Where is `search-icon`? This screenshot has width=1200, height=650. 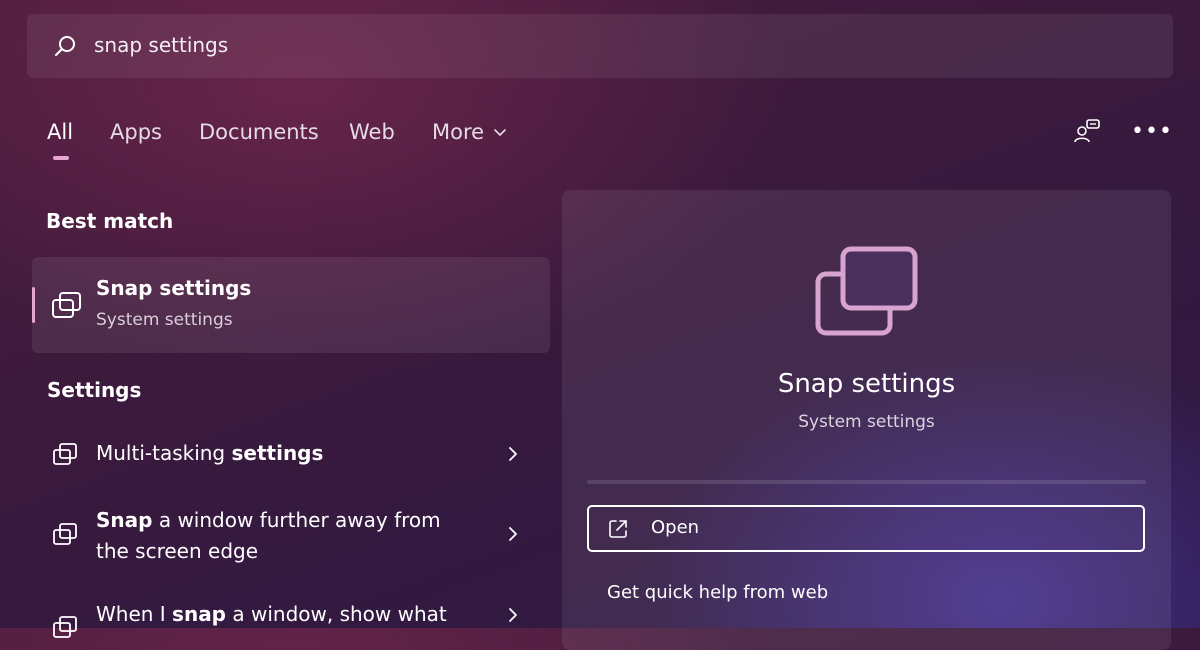 search-icon is located at coordinates (65, 46).